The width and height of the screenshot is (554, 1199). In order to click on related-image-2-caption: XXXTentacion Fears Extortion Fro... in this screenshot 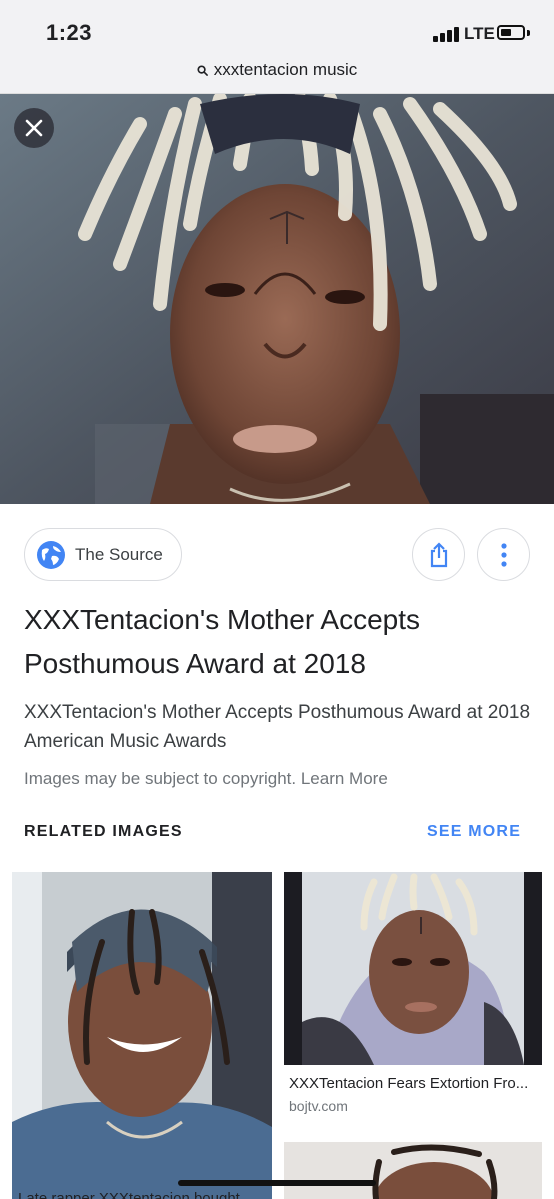, I will do `click(414, 1083)`.